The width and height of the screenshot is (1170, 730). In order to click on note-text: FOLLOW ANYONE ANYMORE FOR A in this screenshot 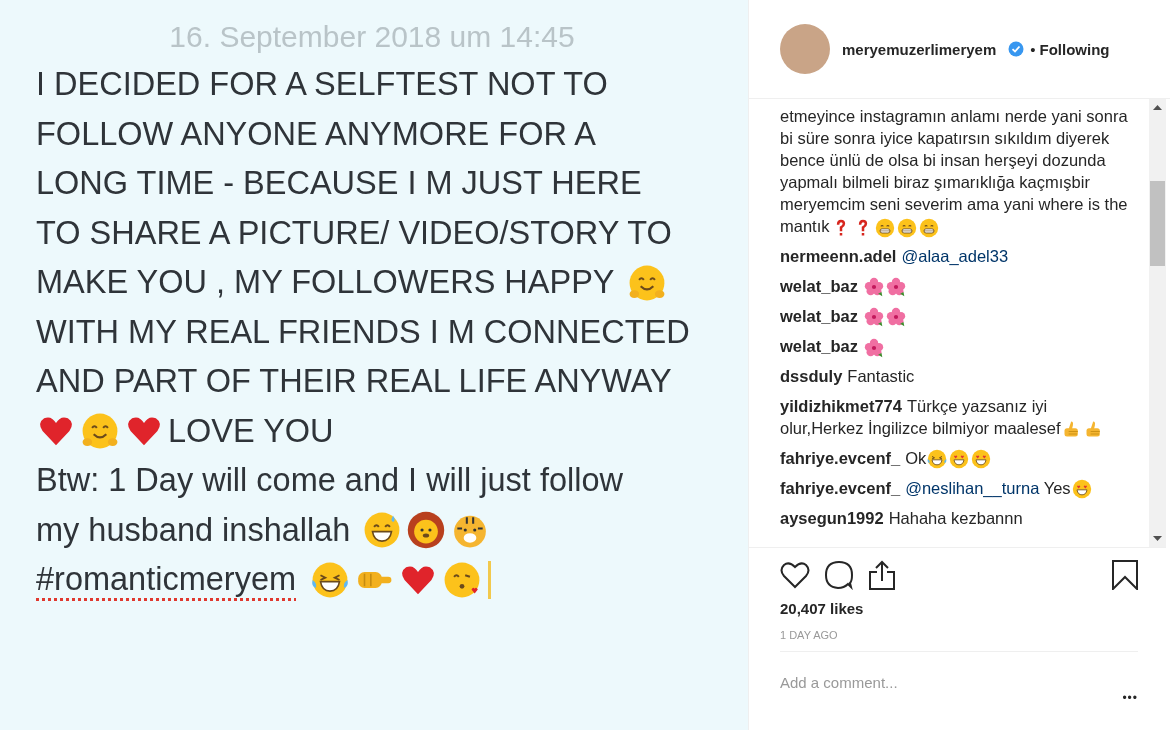, I will do `click(316, 134)`.